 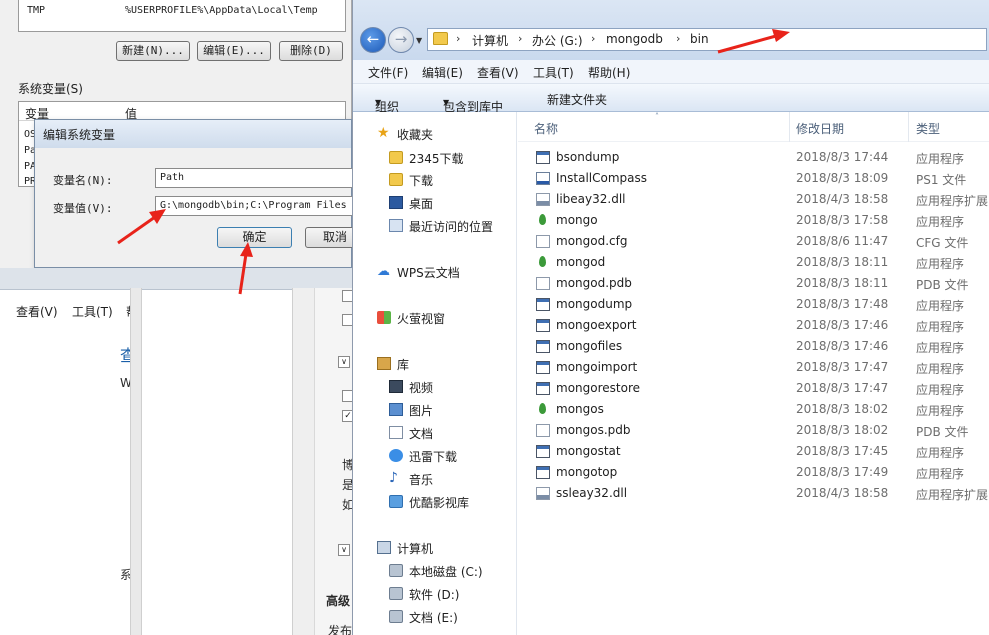 What do you see at coordinates (254, 237) in the screenshot?
I see `ok-button: 确定` at bounding box center [254, 237].